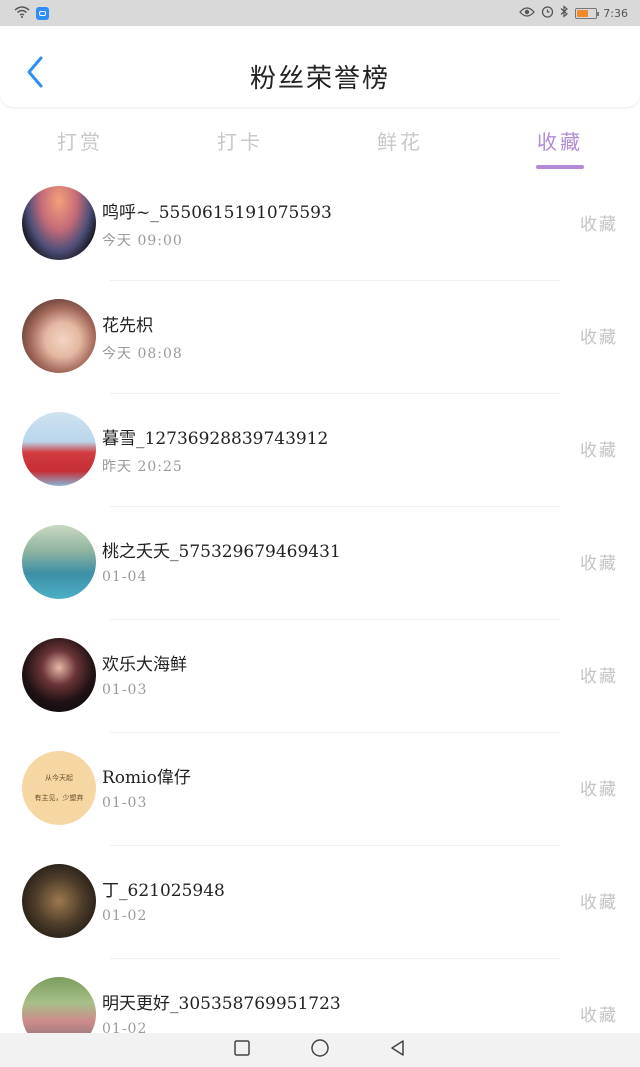 The height and width of the screenshot is (1067, 640). Describe the element at coordinates (217, 213) in the screenshot. I see `user-name: 鸣呼~_5550615191075593` at that location.